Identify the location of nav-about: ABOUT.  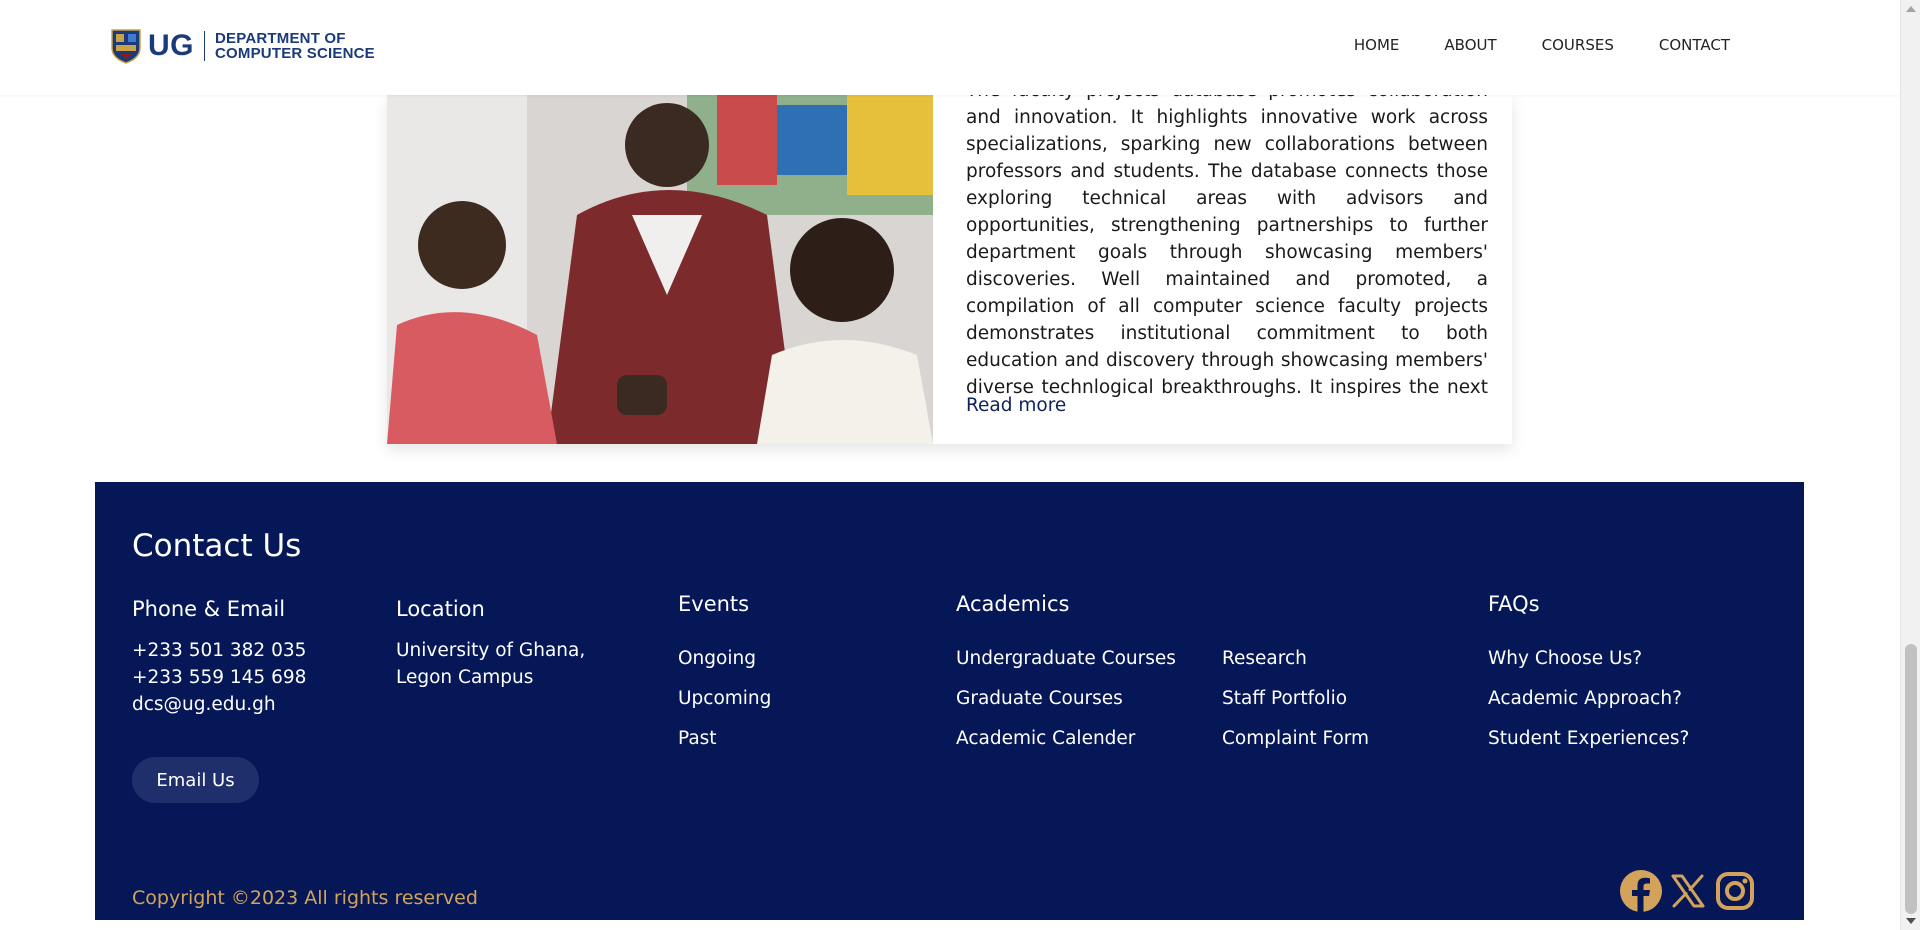
(1470, 45).